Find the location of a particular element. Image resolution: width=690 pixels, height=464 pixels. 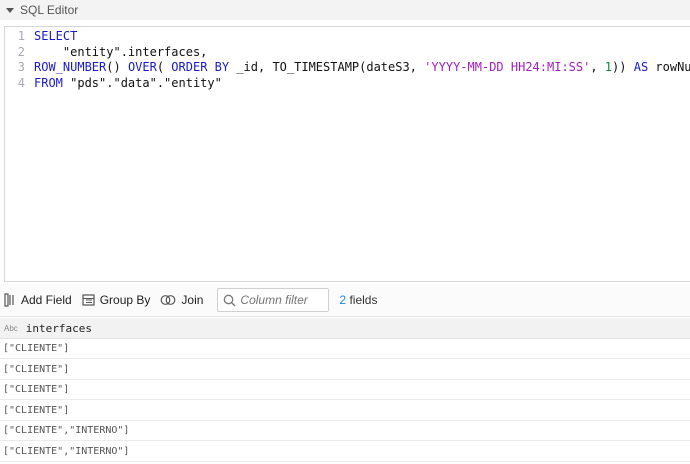

code-token: 1 is located at coordinates (608, 67).